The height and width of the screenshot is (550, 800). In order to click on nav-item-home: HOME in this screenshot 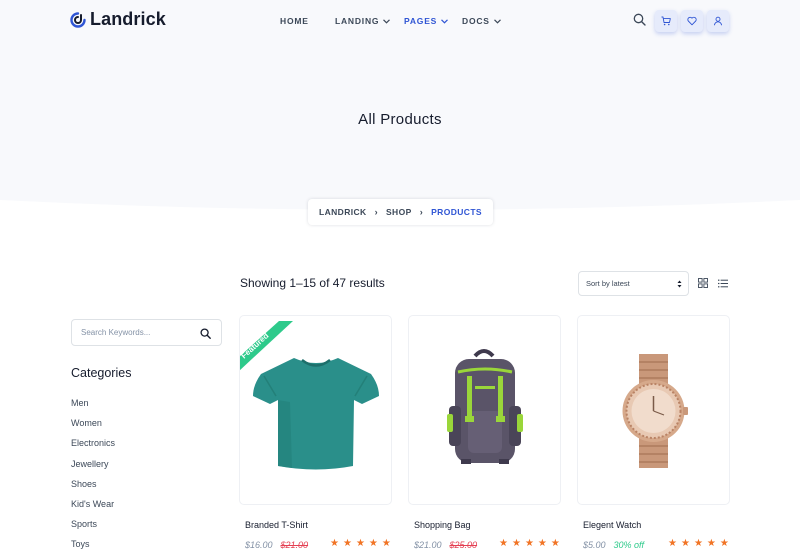, I will do `click(307, 21)`.